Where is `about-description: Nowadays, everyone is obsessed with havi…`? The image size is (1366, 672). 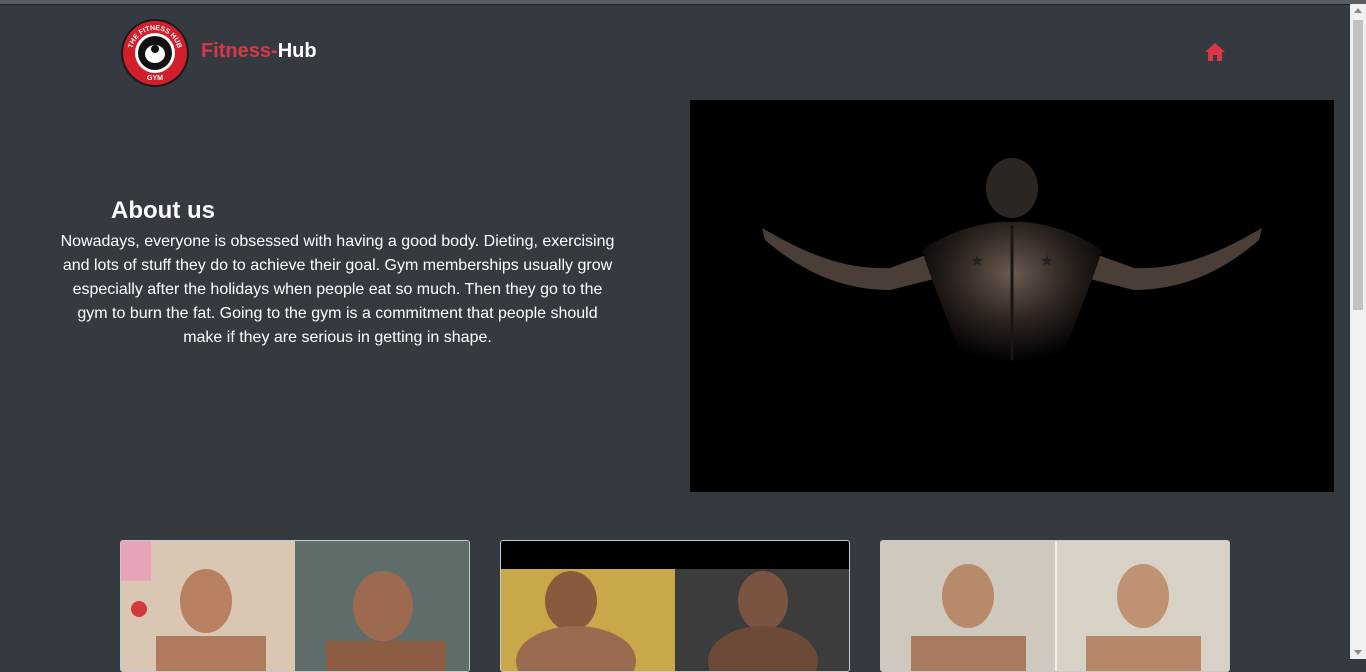
about-description: Nowadays, everyone is obsessed with havi… is located at coordinates (337, 289).